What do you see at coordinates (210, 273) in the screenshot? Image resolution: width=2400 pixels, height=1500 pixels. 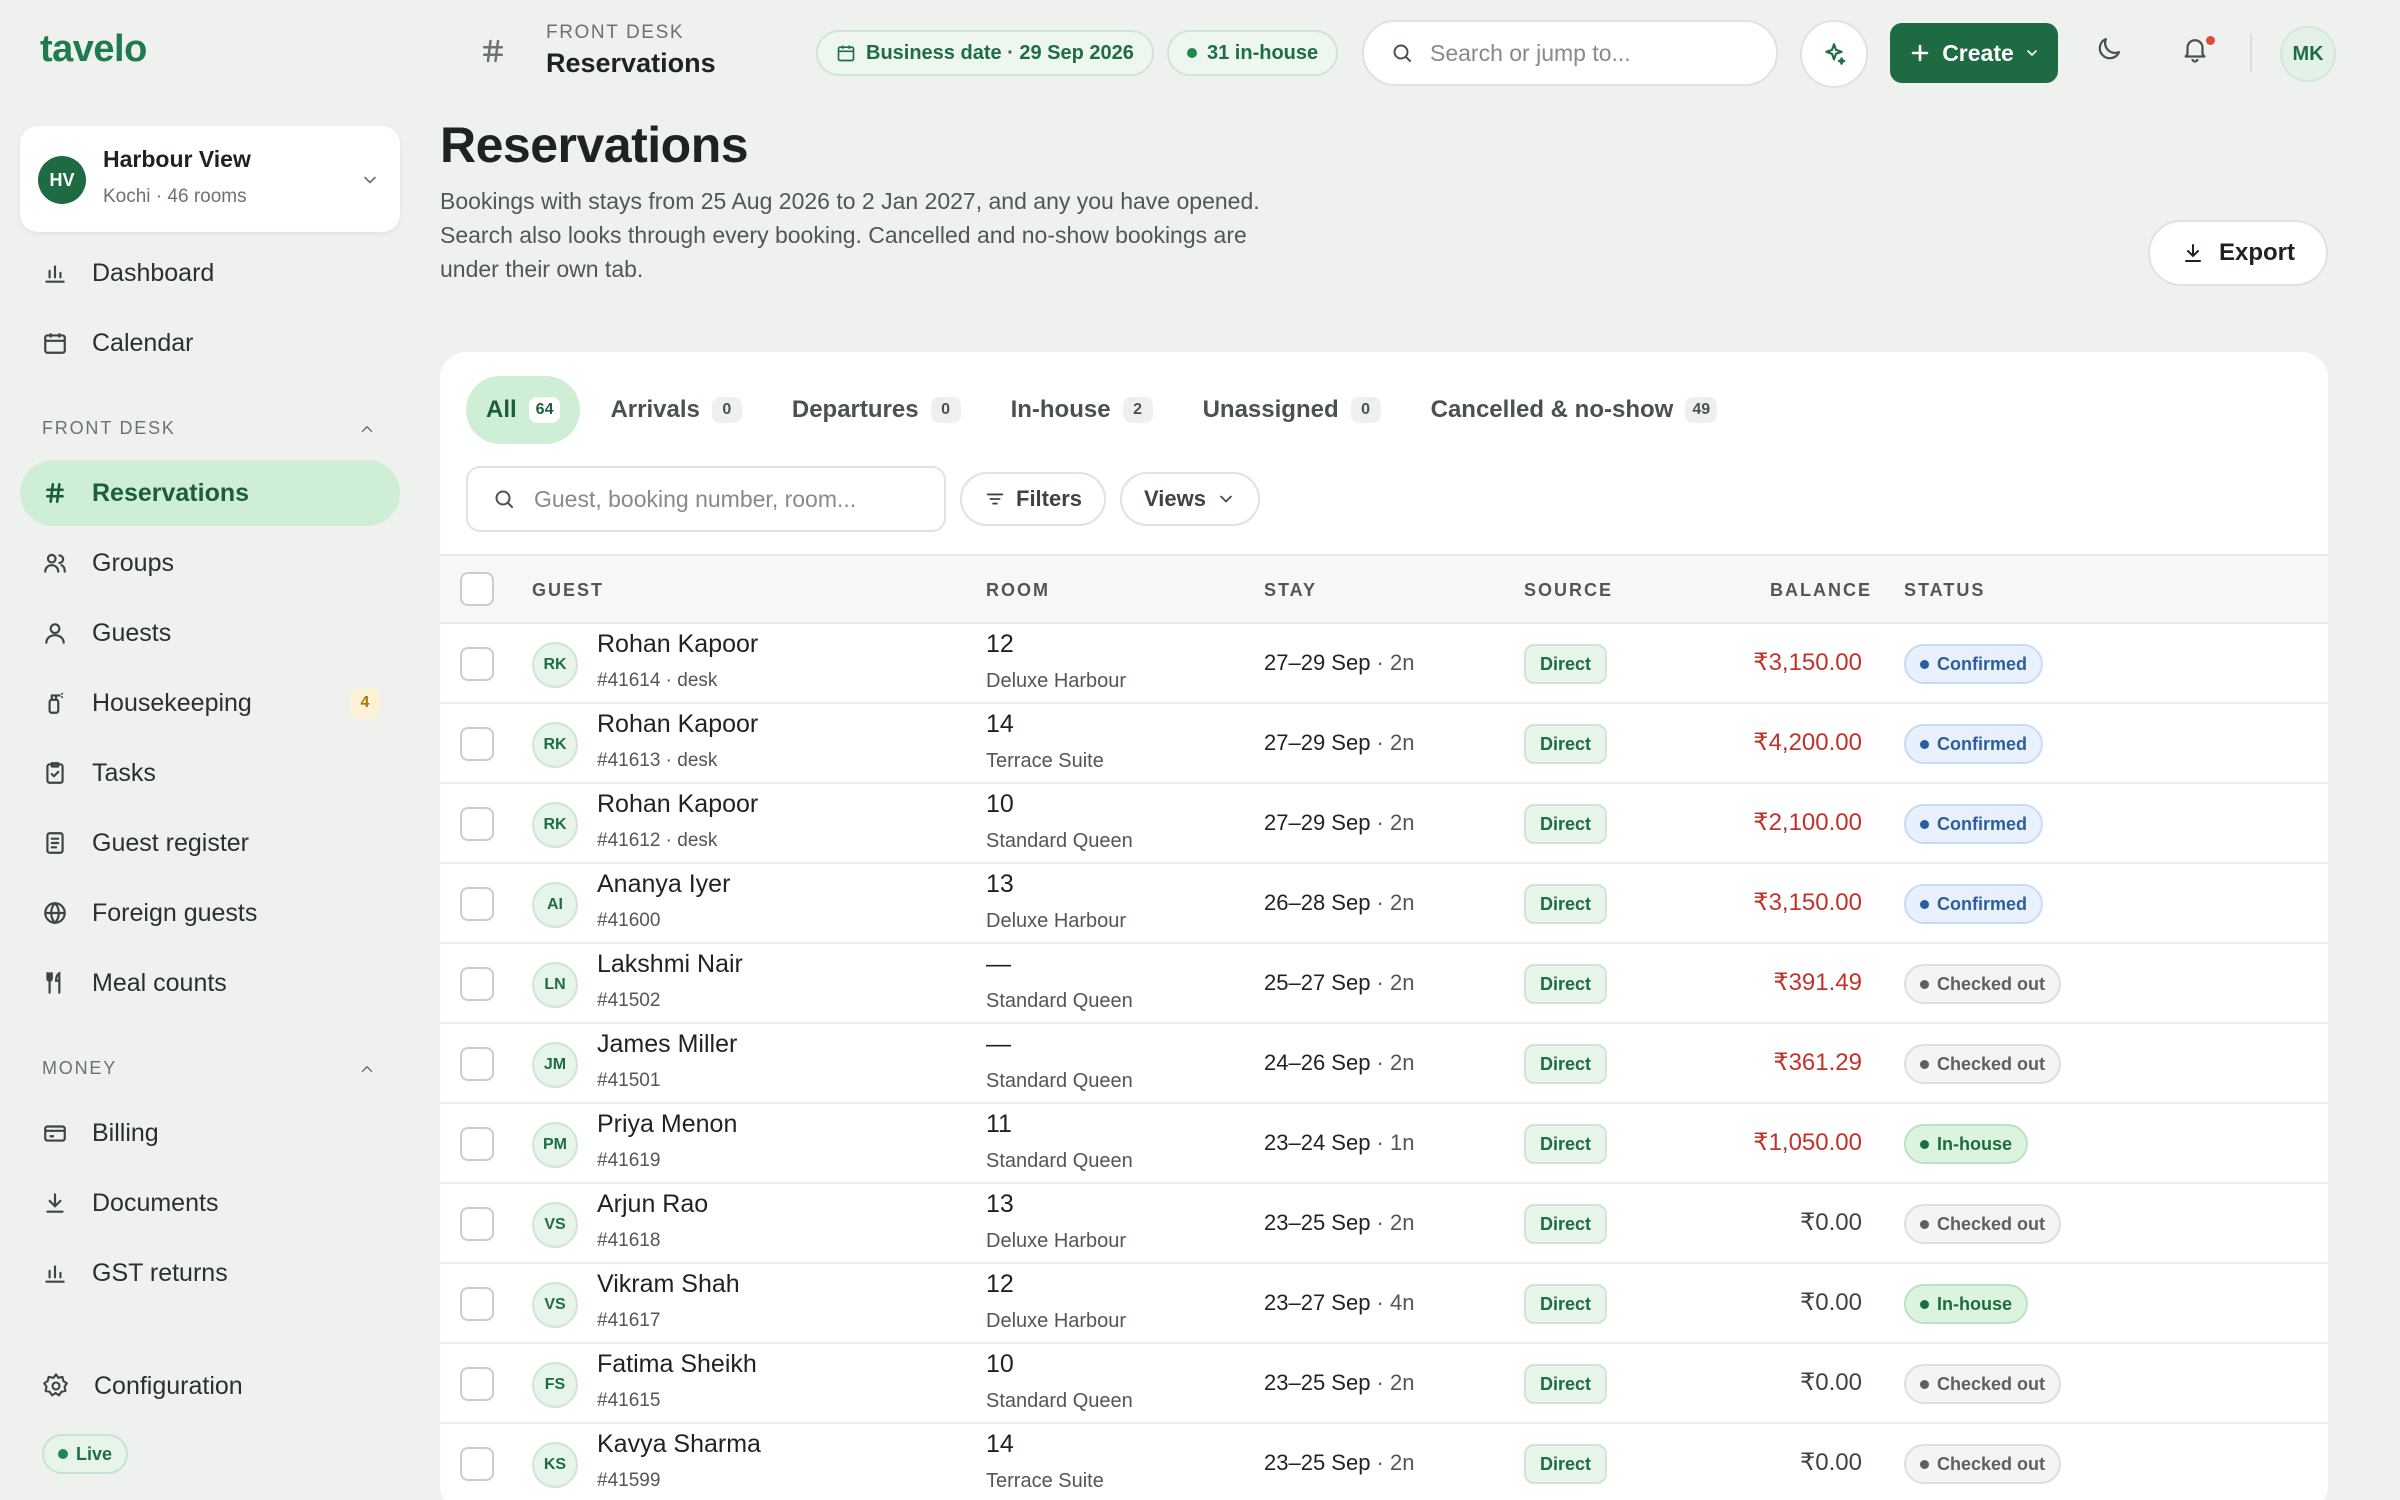 I see `sidebar-item-dashboard: Dashboard` at bounding box center [210, 273].